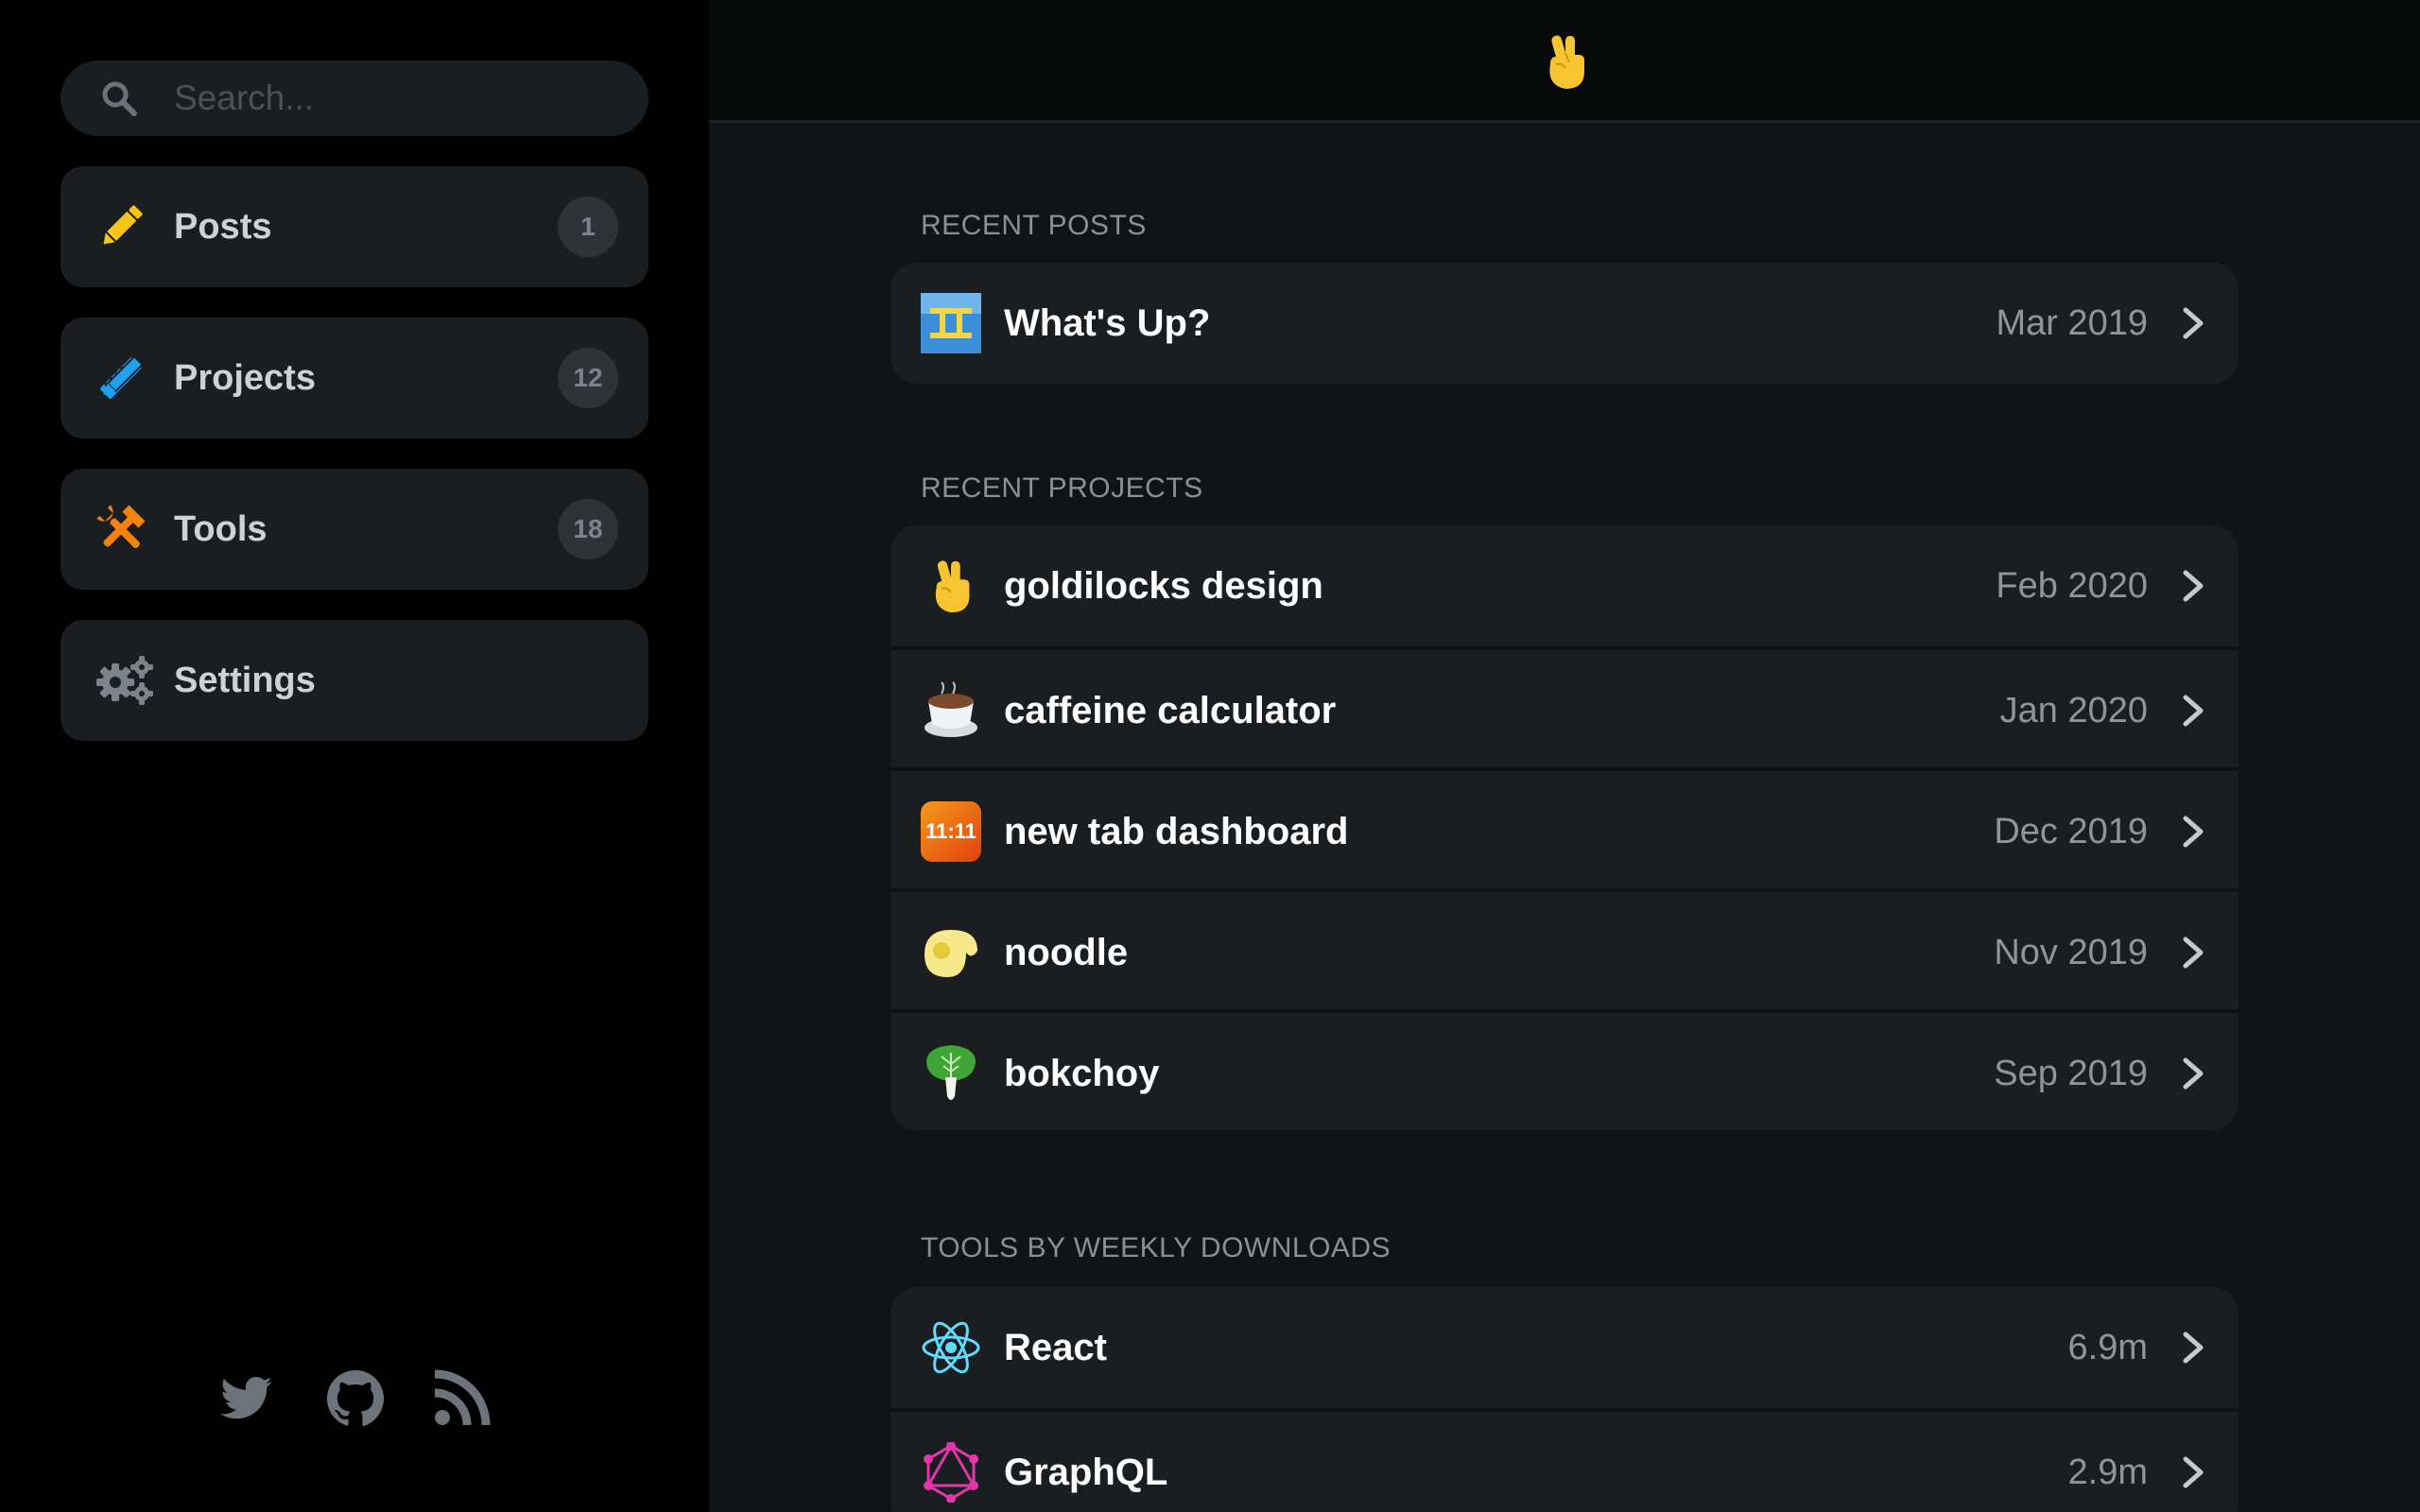 This screenshot has height=1512, width=2420. What do you see at coordinates (2071, 1073) in the screenshot?
I see `row-date: Sep 2019` at bounding box center [2071, 1073].